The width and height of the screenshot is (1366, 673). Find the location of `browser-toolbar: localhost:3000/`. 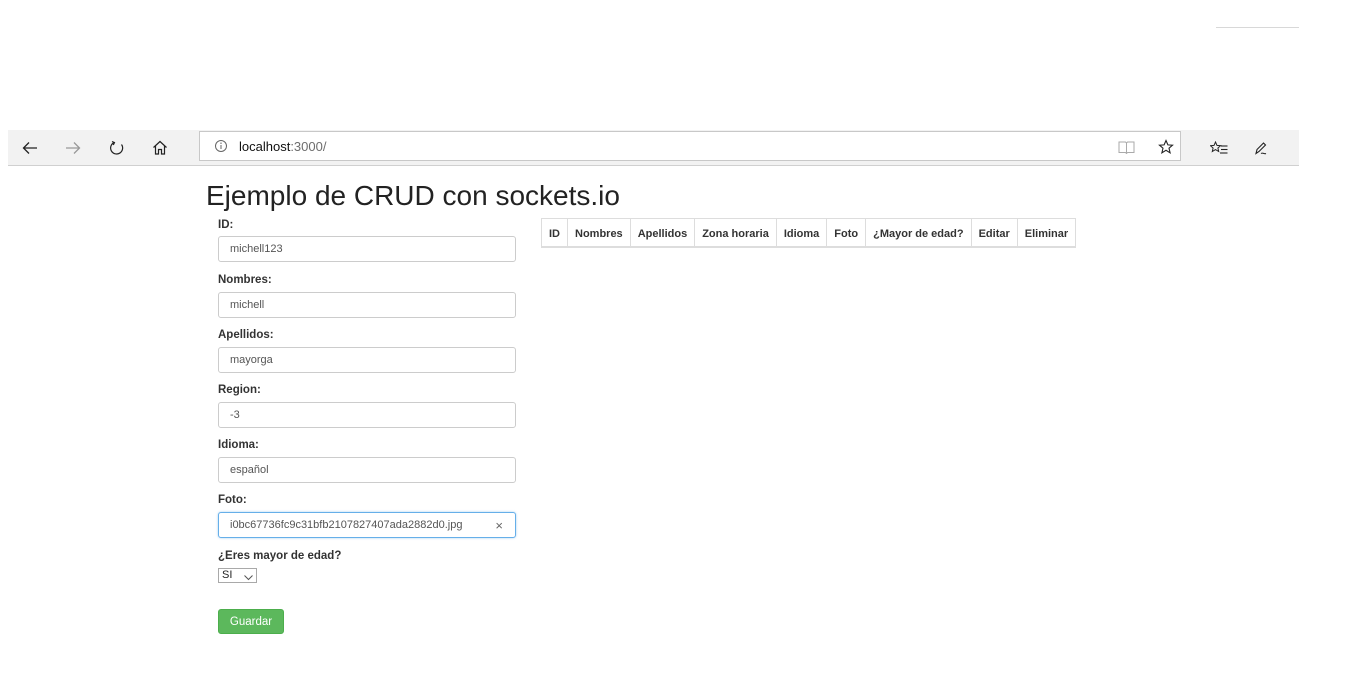

browser-toolbar: localhost:3000/ is located at coordinates (653, 148).